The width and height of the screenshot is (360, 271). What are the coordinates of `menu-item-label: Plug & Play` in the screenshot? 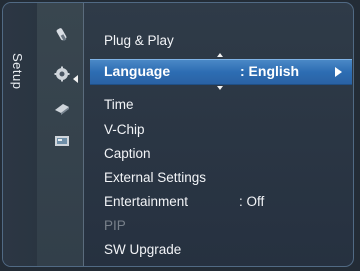 It's located at (139, 40).